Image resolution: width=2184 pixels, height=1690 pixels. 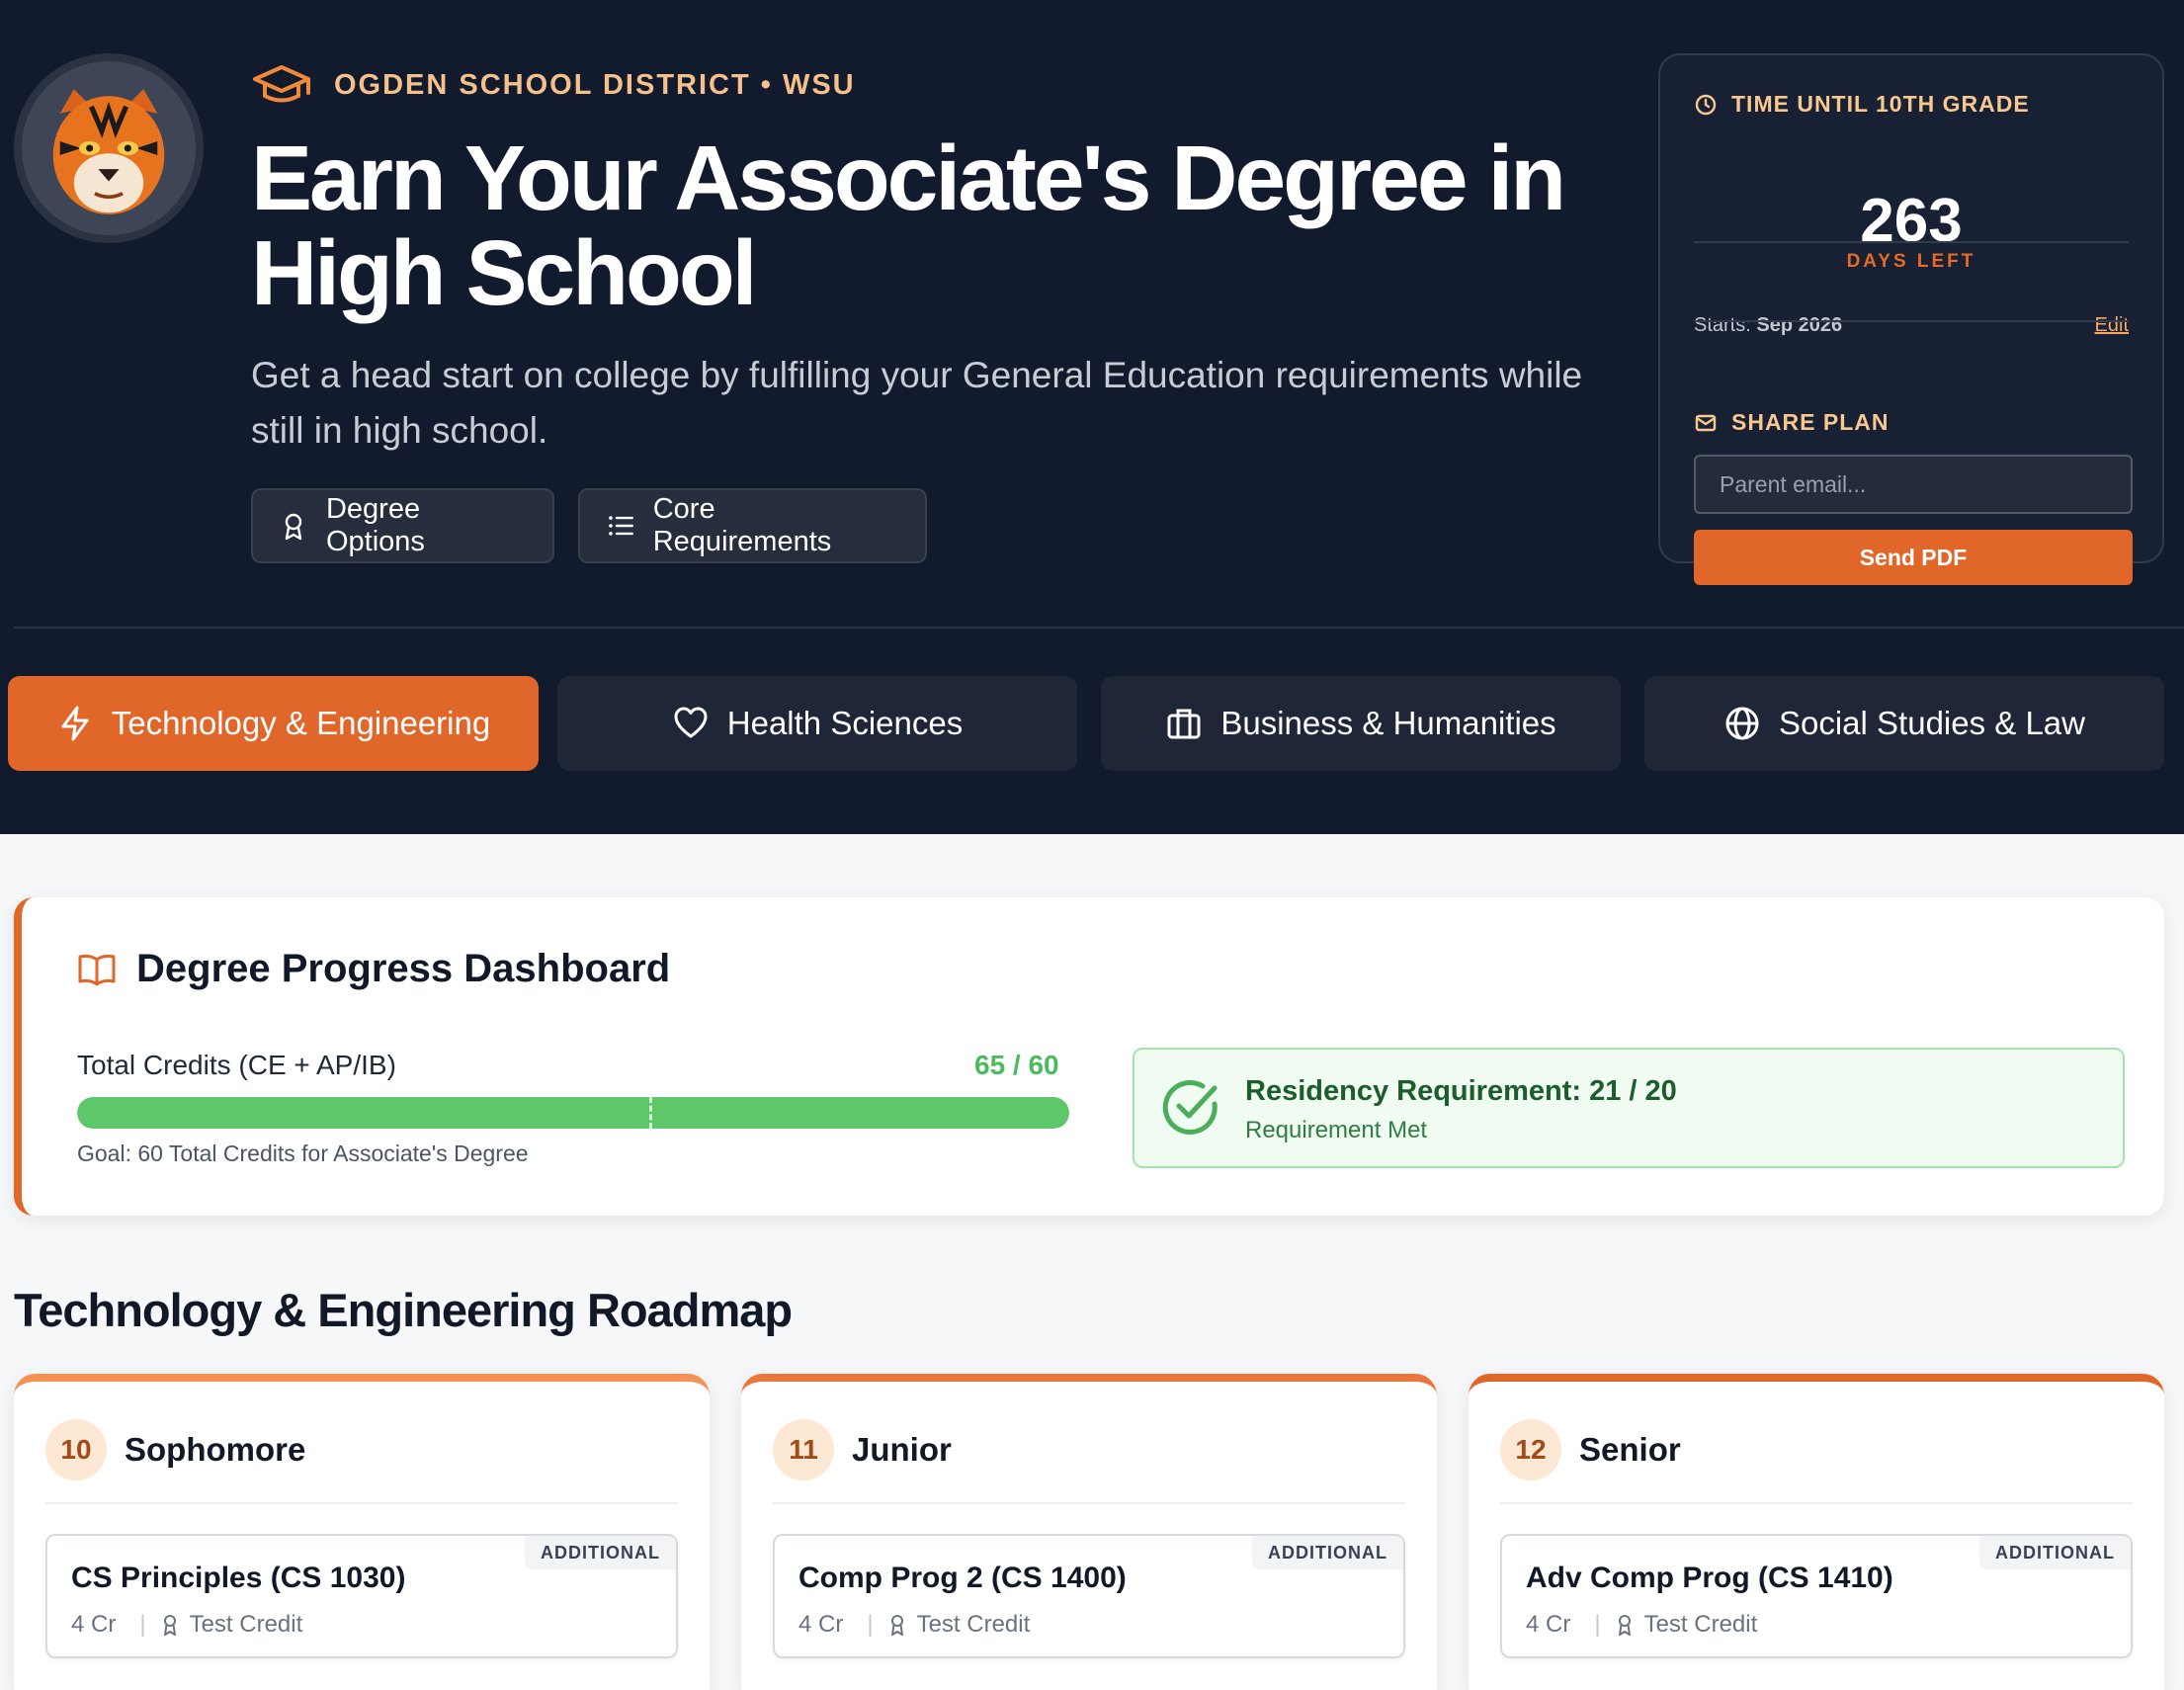 I want to click on briefcase-icon, so click(x=1184, y=724).